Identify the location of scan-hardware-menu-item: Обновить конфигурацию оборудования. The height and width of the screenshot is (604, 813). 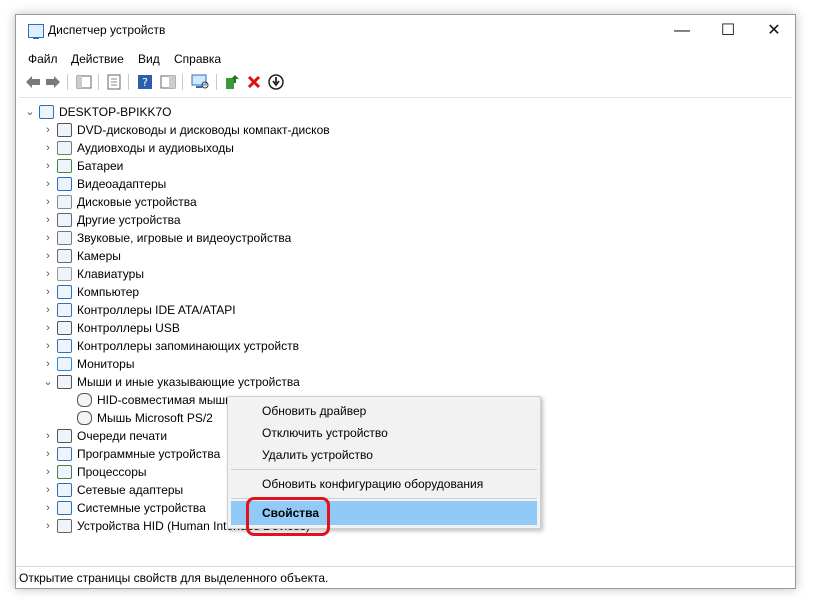
(372, 484).